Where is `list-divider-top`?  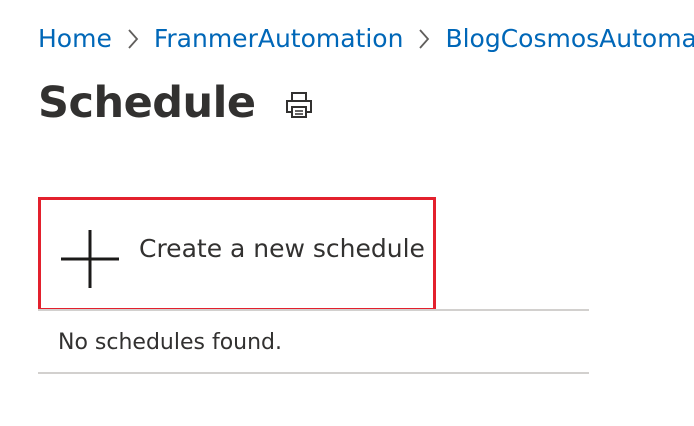 list-divider-top is located at coordinates (313, 310).